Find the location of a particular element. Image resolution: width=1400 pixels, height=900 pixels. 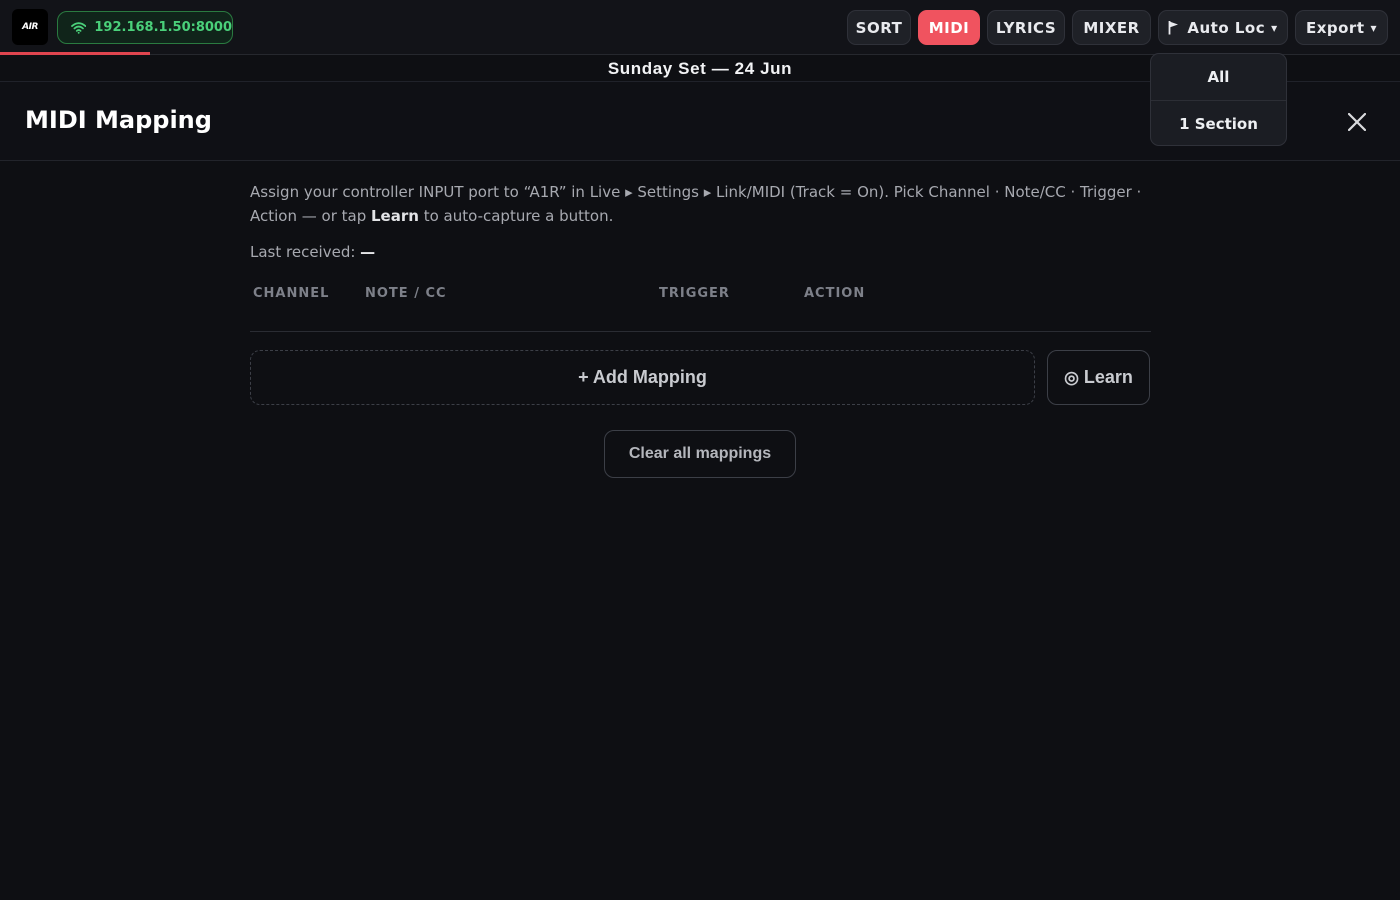

learn-button: ◎ Learn is located at coordinates (1098, 377).